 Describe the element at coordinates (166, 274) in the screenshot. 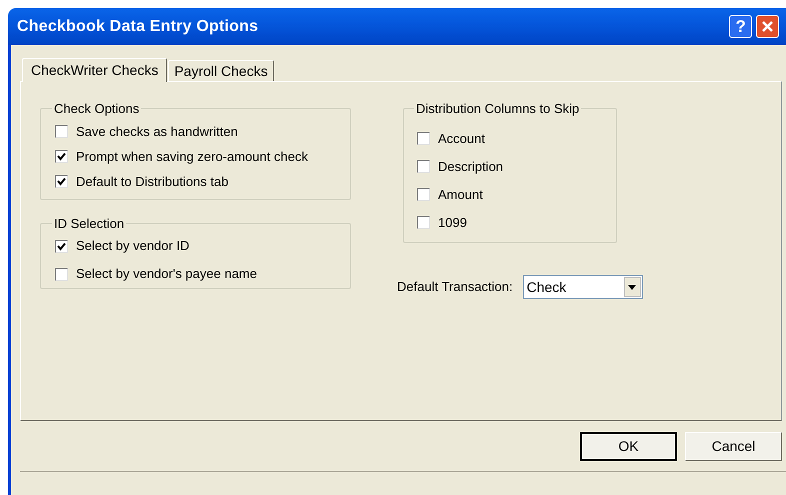

I see `checkbox-label: Select by vendor's payee name` at that location.